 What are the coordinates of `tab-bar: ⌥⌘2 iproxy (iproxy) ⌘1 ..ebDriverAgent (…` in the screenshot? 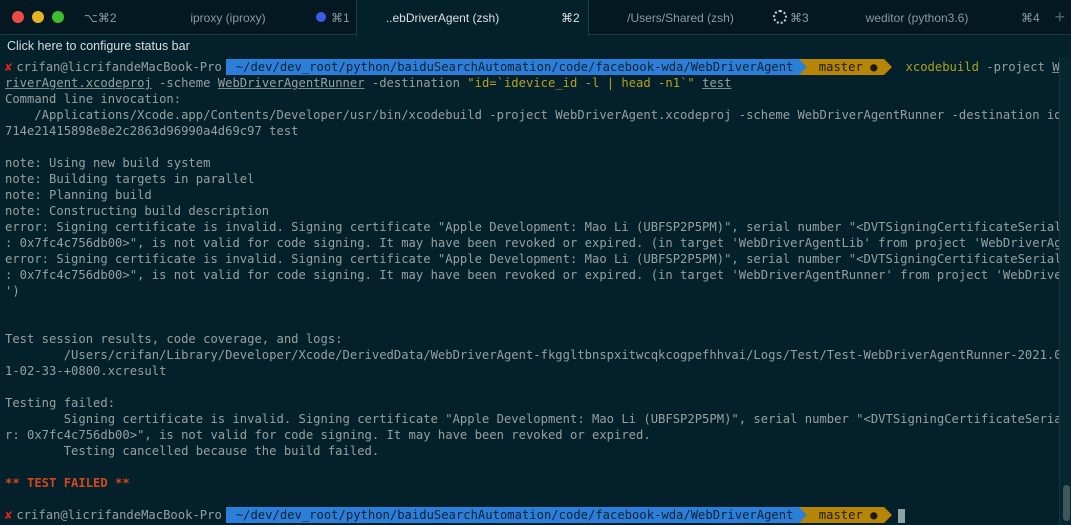 It's located at (535, 18).